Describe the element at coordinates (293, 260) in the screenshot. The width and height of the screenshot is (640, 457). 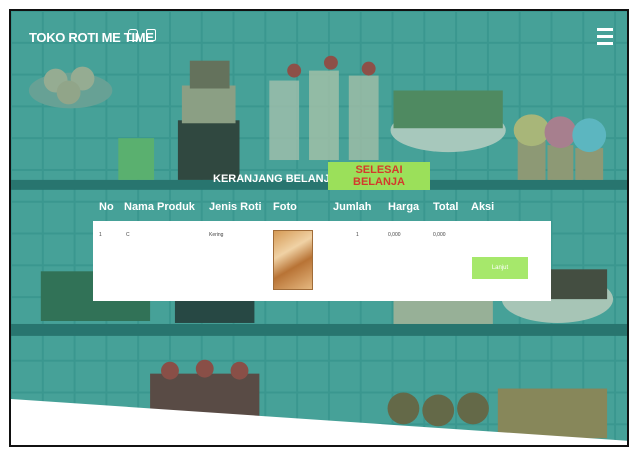
I see `product-photo` at that location.